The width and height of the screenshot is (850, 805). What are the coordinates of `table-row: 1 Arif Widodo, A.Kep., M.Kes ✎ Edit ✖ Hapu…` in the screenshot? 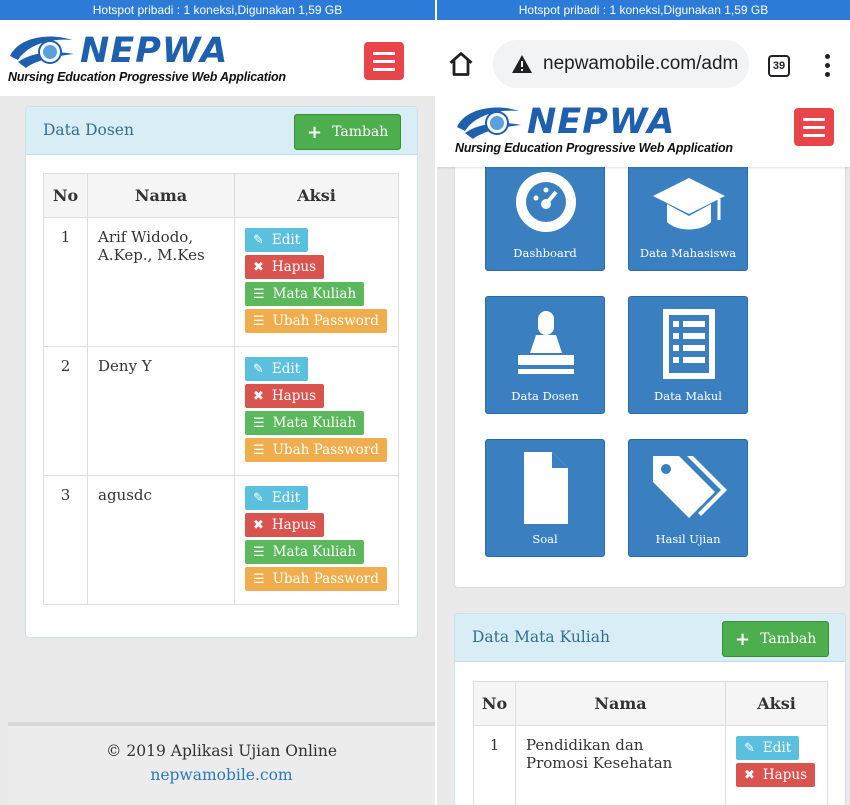 It's located at (221, 282).